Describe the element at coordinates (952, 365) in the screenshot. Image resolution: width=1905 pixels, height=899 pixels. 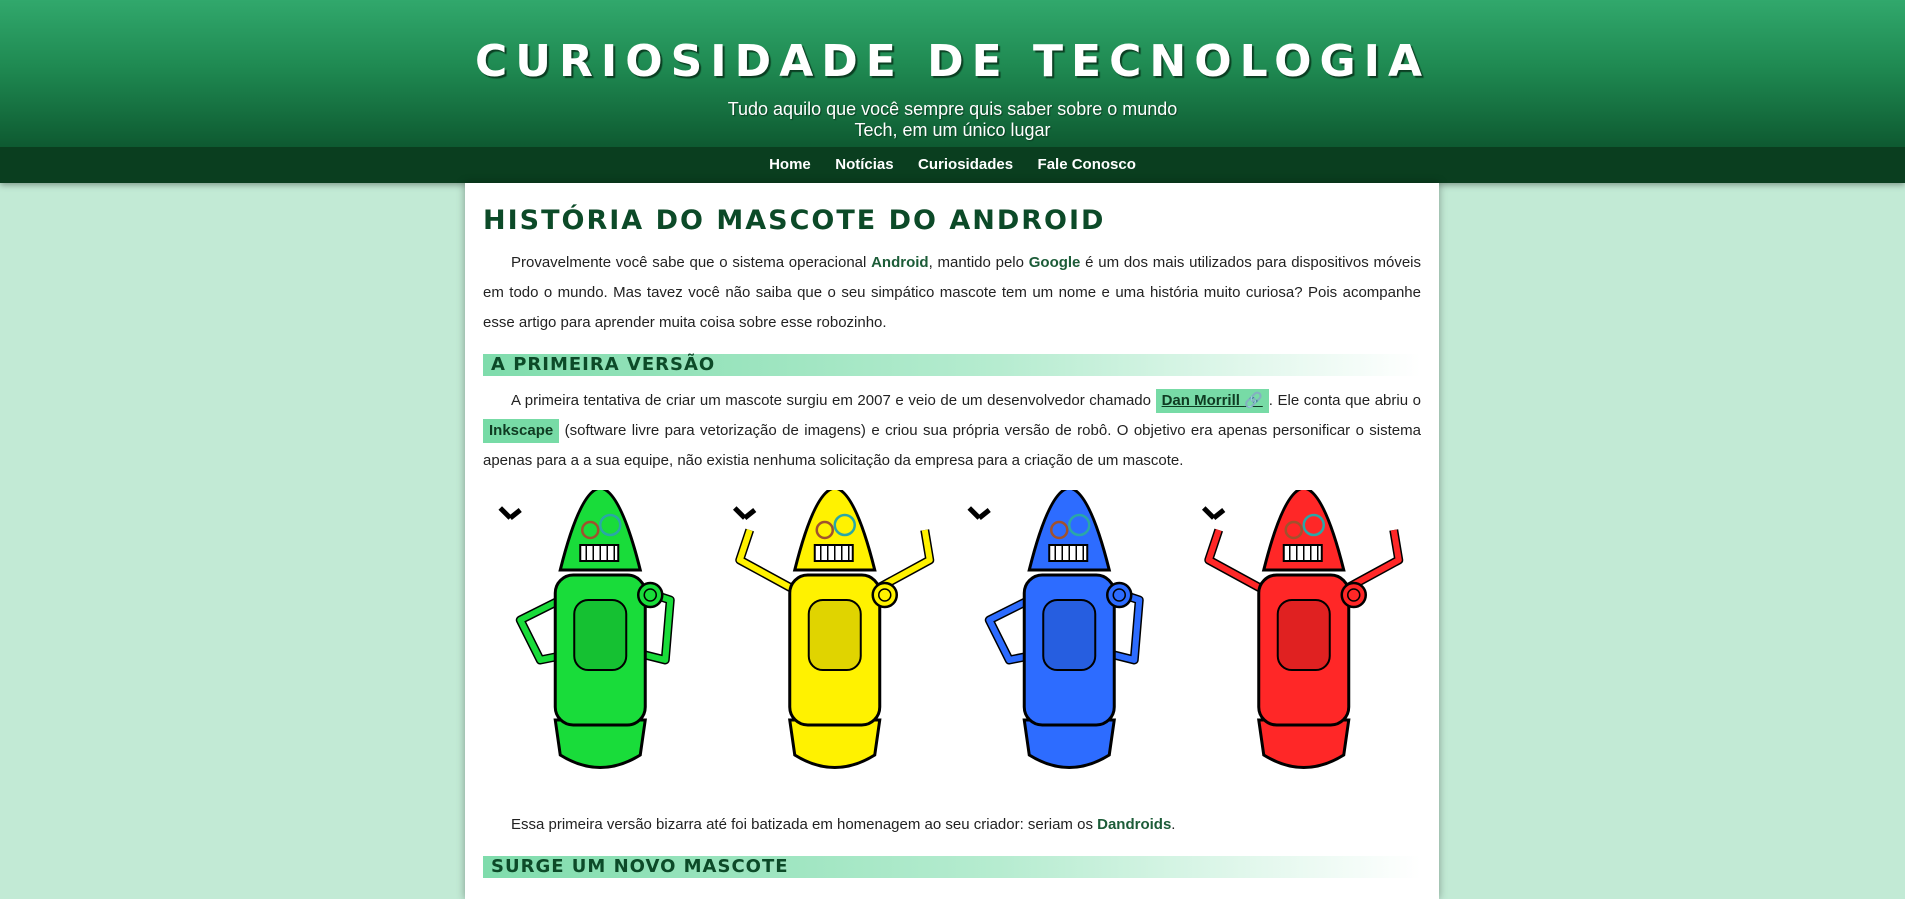
I see `section-heading-primeira-versao: A Primeira Versão` at that location.